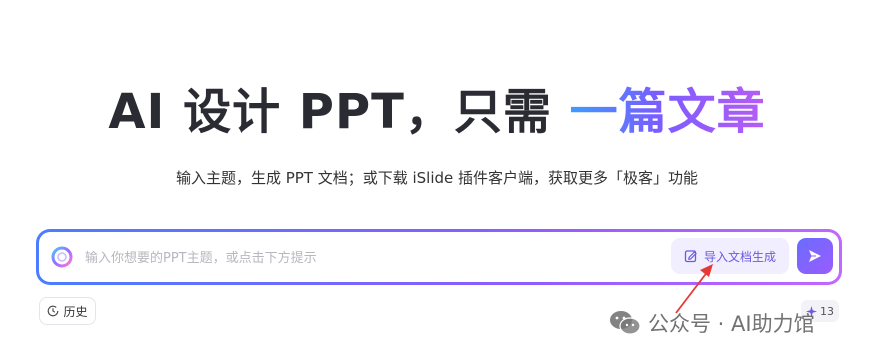  I want to click on headline-plain: AI 设计 PPT，只需, so click(339, 112).